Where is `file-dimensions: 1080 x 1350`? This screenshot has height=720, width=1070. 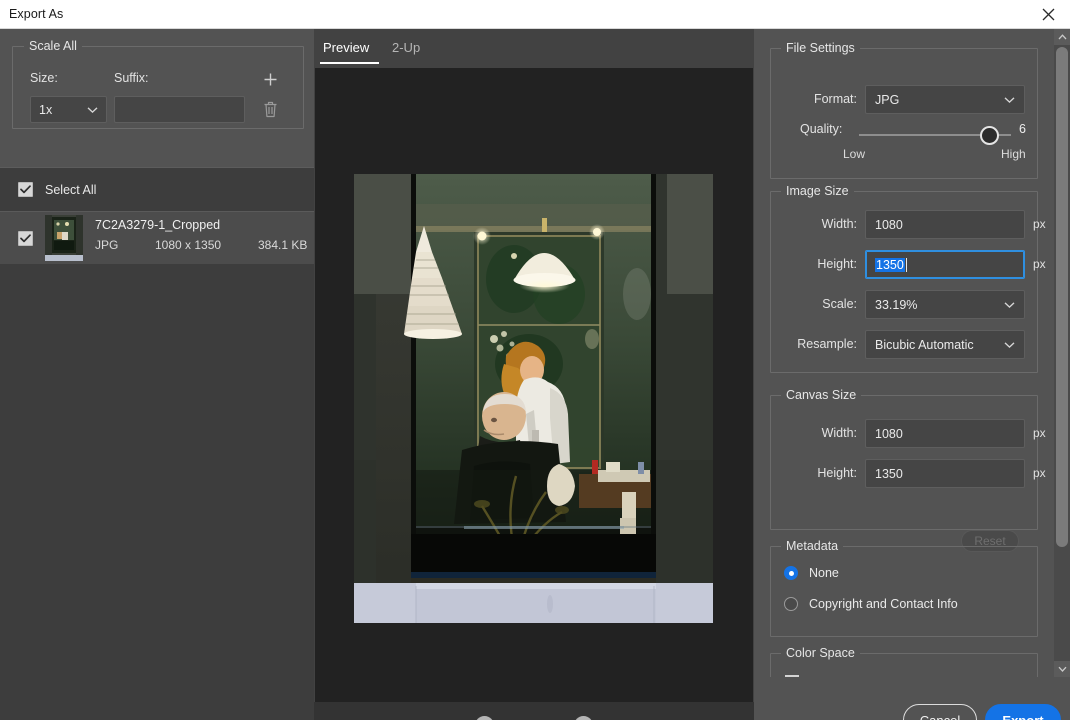 file-dimensions: 1080 x 1350 is located at coordinates (188, 245).